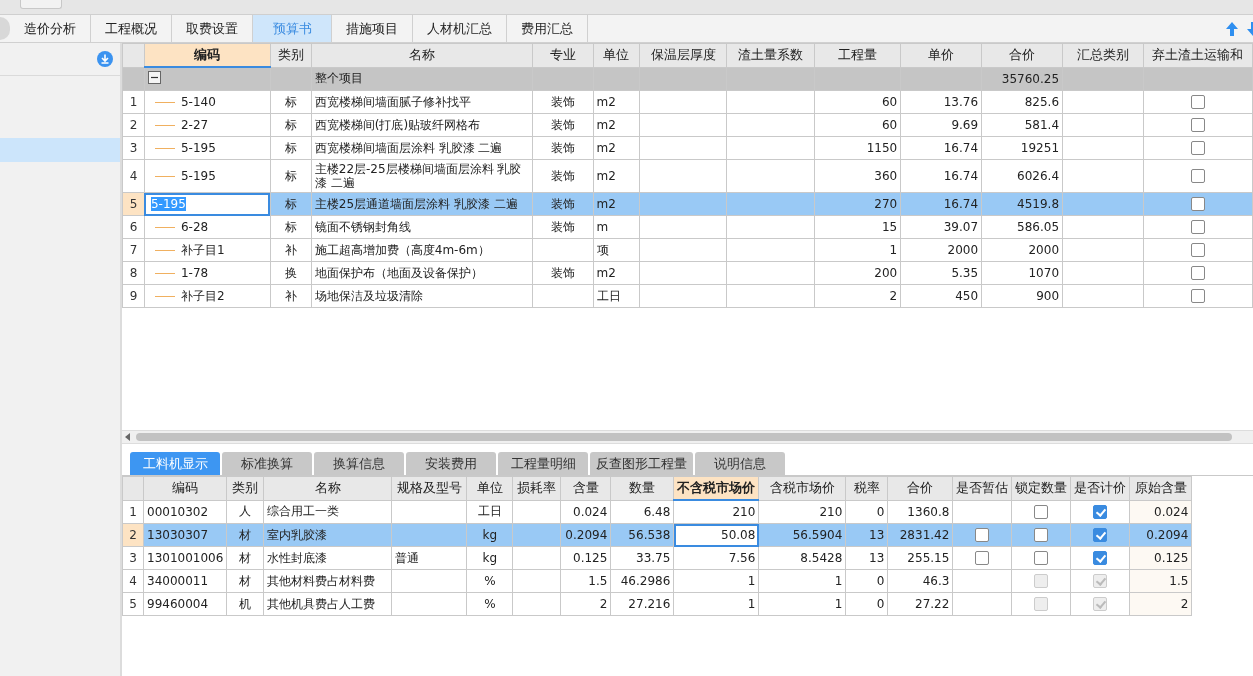 The height and width of the screenshot is (676, 1253). I want to click on item-code: 6-28, so click(194, 227).